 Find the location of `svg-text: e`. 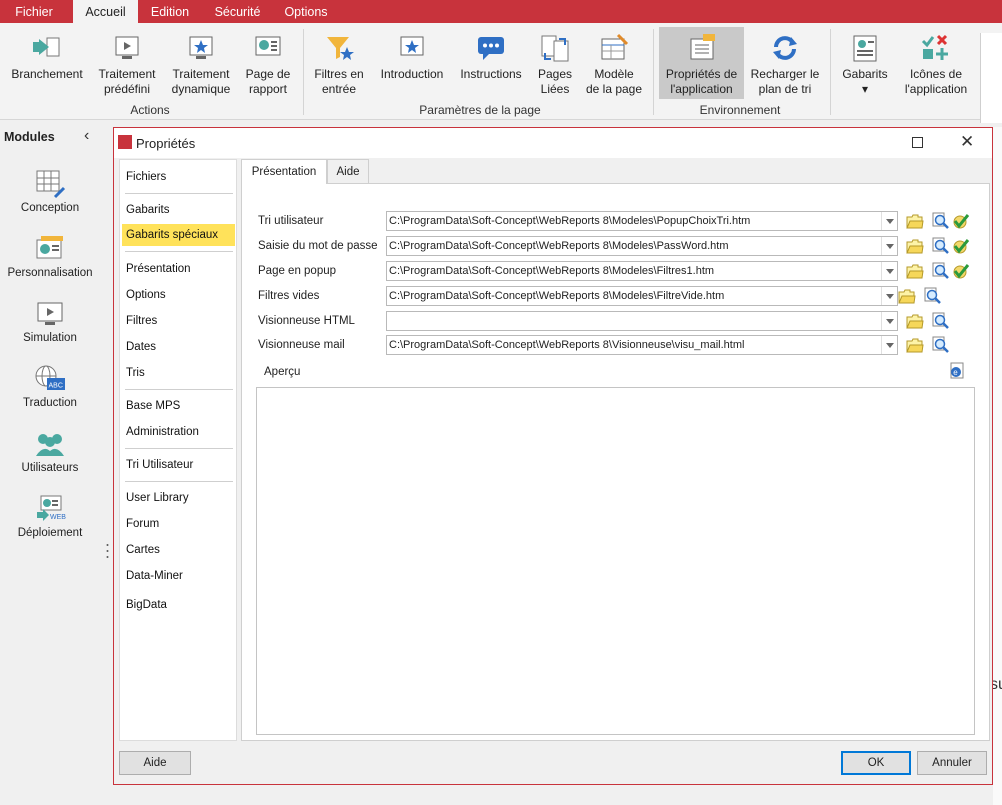

svg-text: e is located at coordinates (955, 372).